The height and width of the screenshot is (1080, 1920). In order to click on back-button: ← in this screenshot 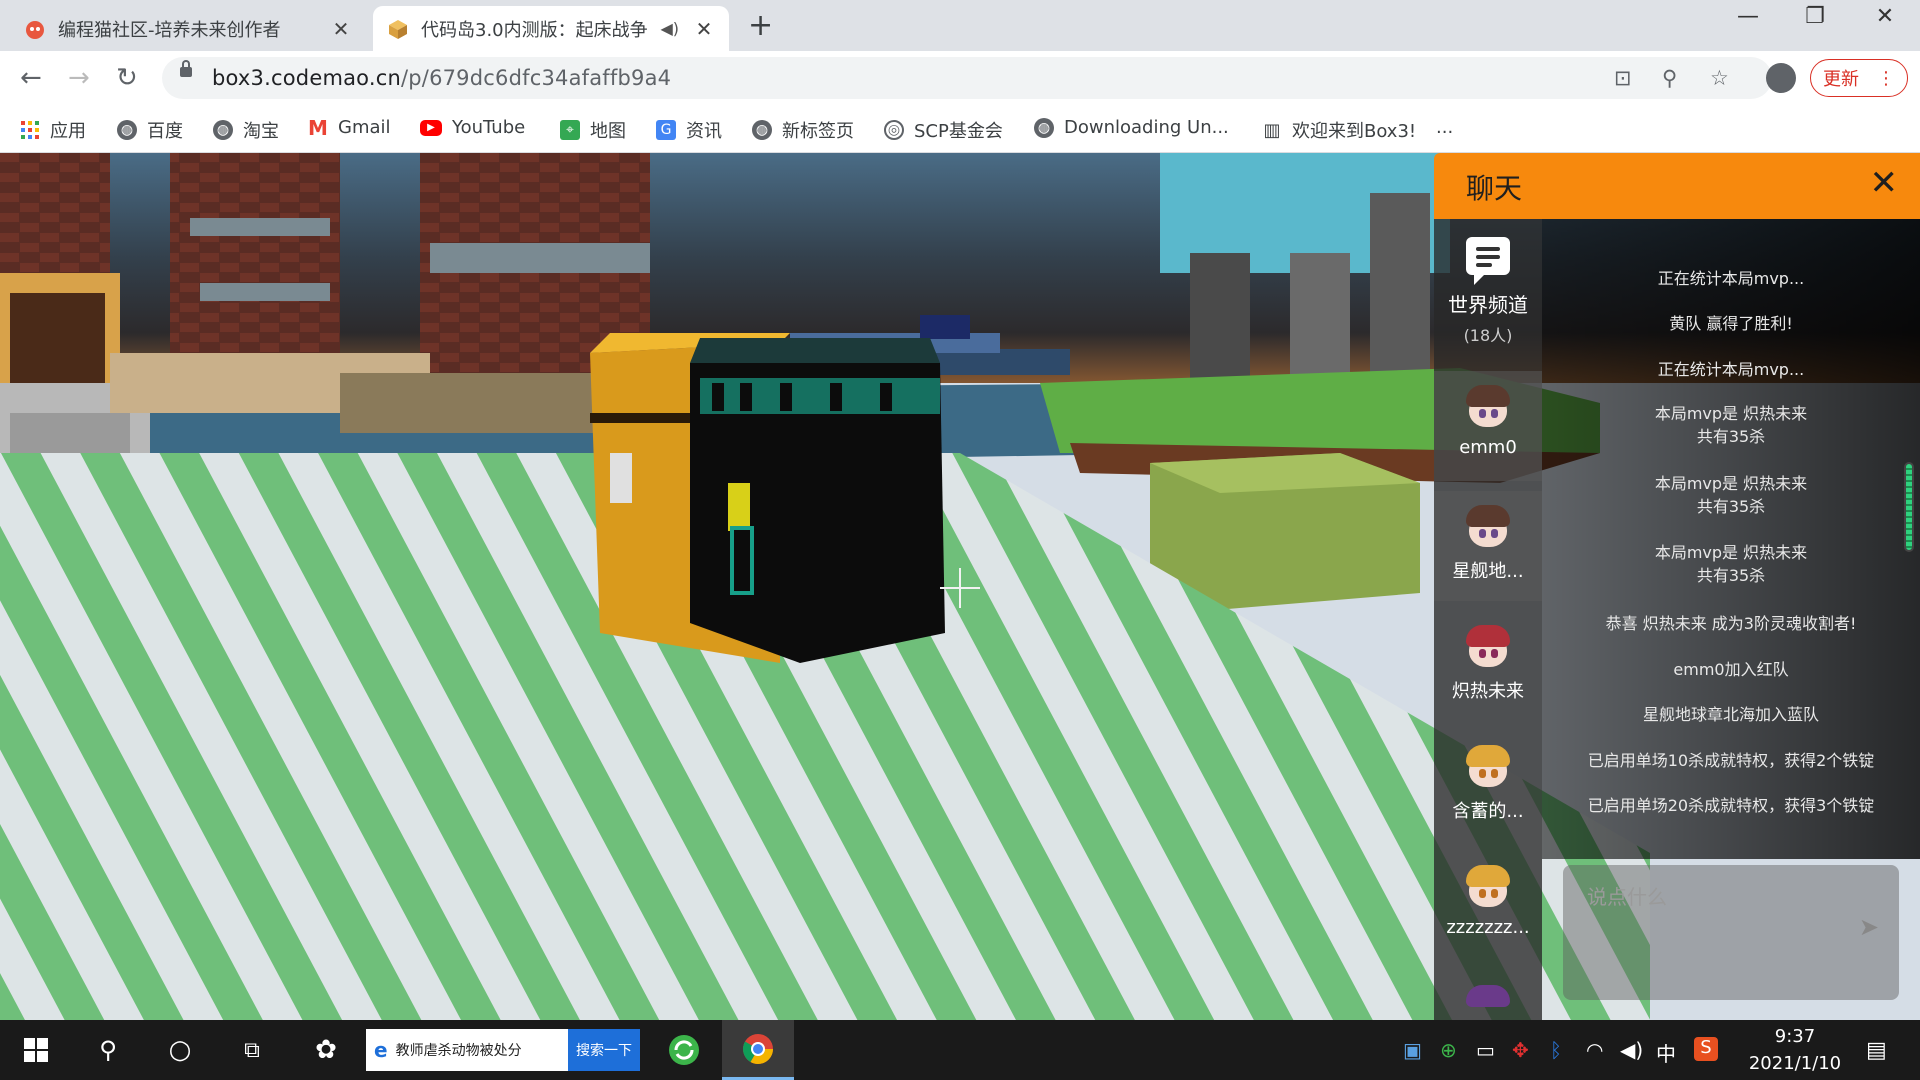, I will do `click(31, 78)`.